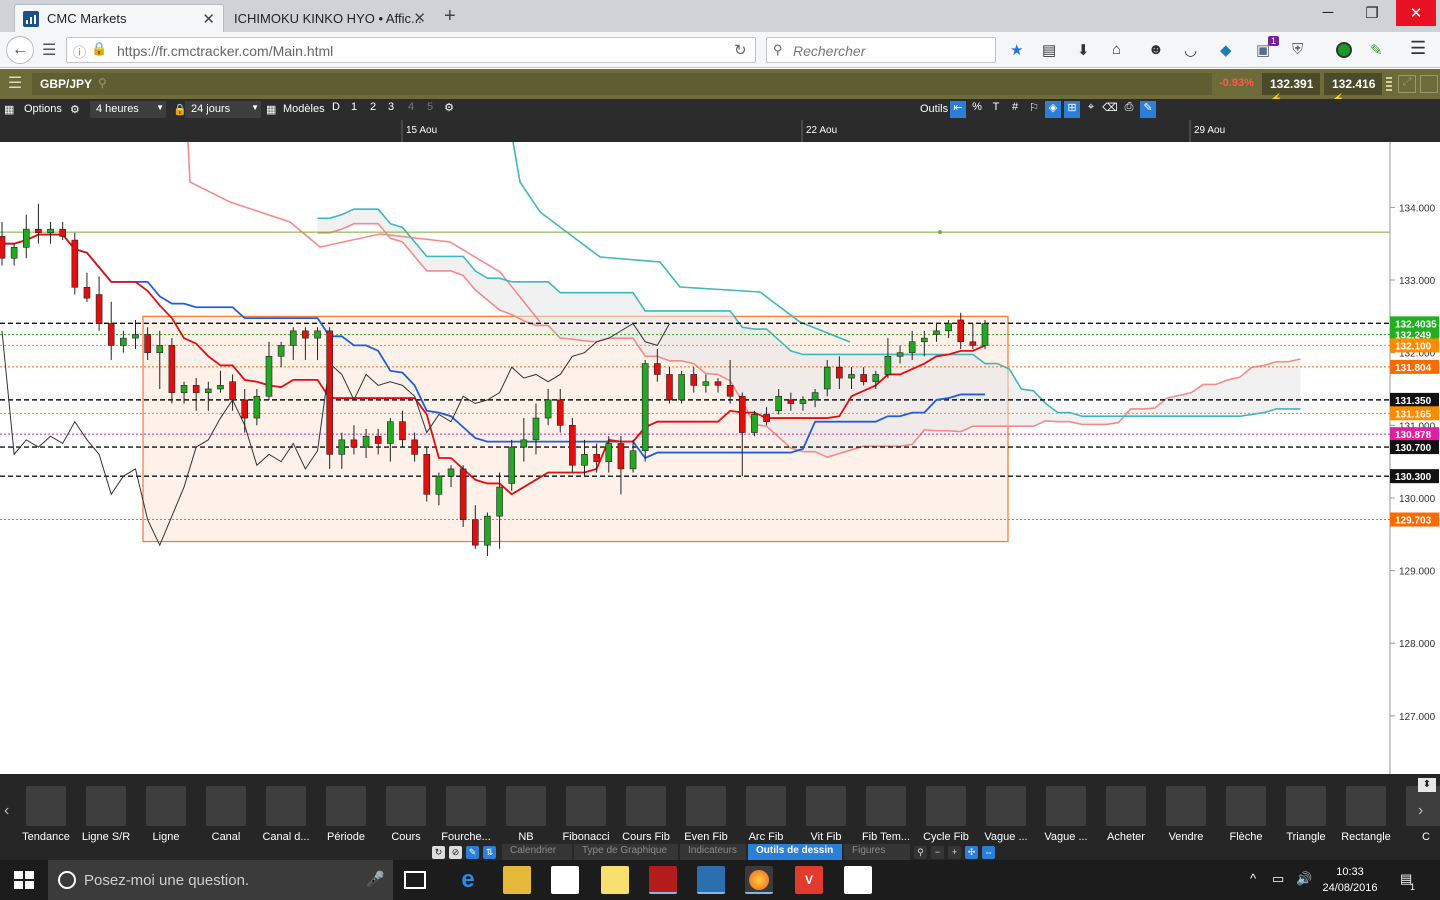 The image size is (1440, 900). Describe the element at coordinates (1083, 50) in the screenshot. I see `download-icon: ⬇` at that location.